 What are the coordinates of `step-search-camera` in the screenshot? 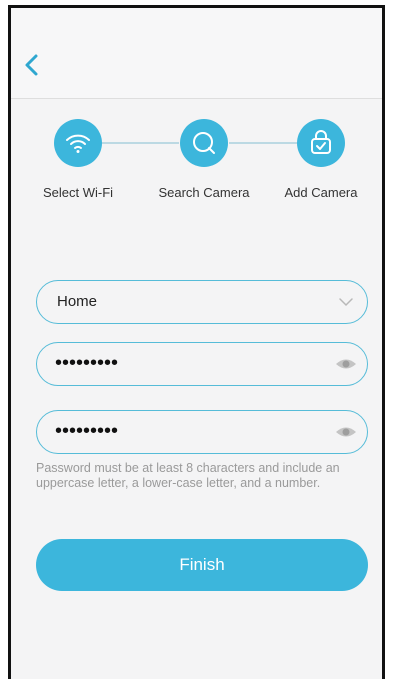 It's located at (204, 143).